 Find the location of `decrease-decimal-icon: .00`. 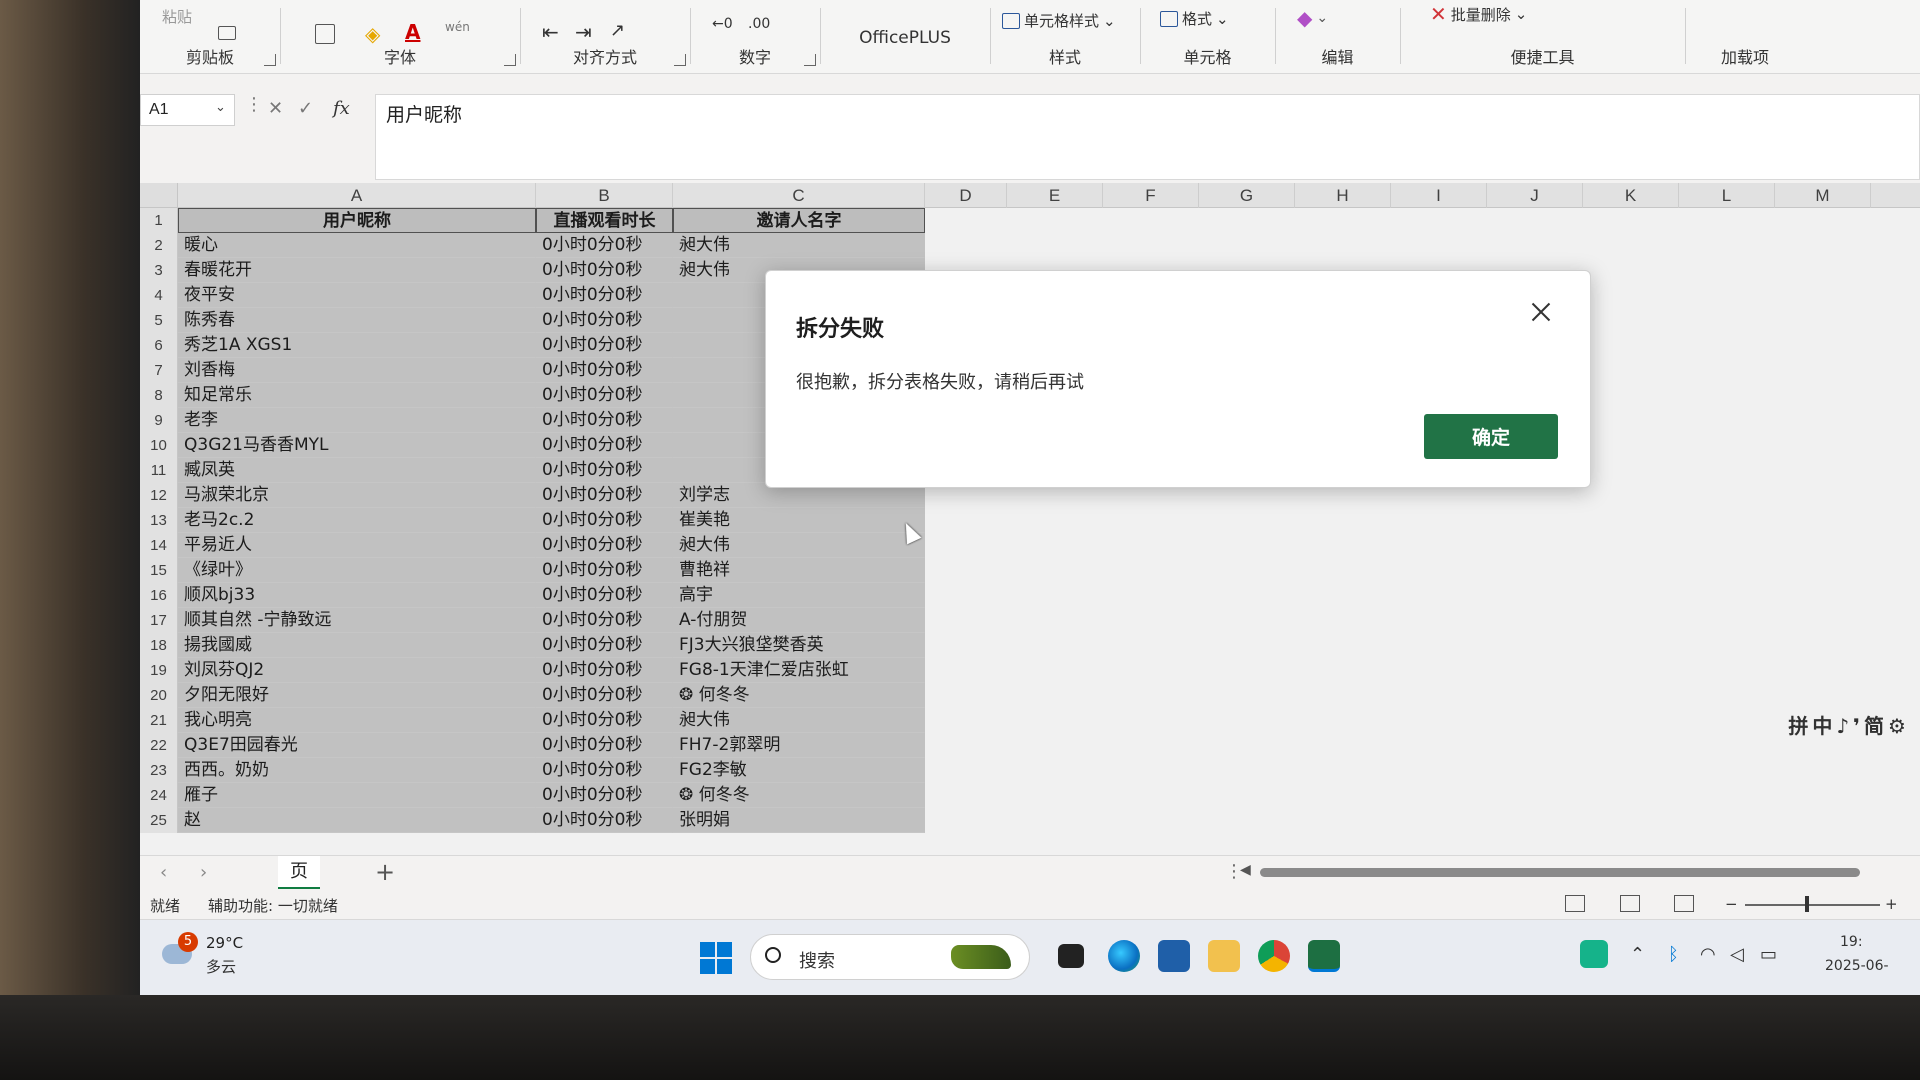

decrease-decimal-icon: .00 is located at coordinates (759, 24).